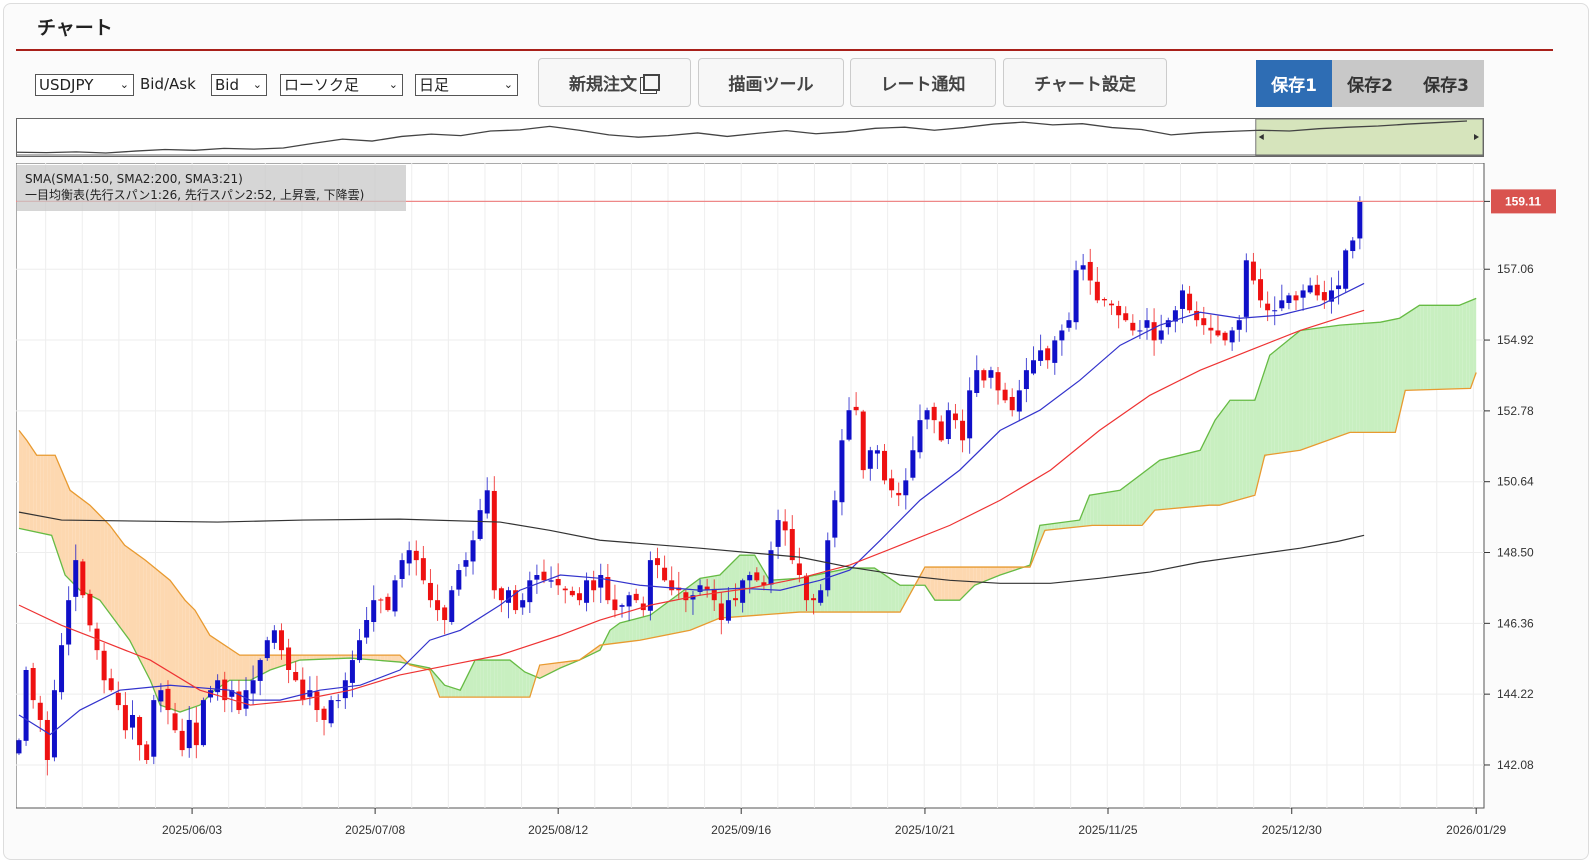  What do you see at coordinates (1370, 83) in the screenshot?
I see `tab-save-2: 保存2` at bounding box center [1370, 83].